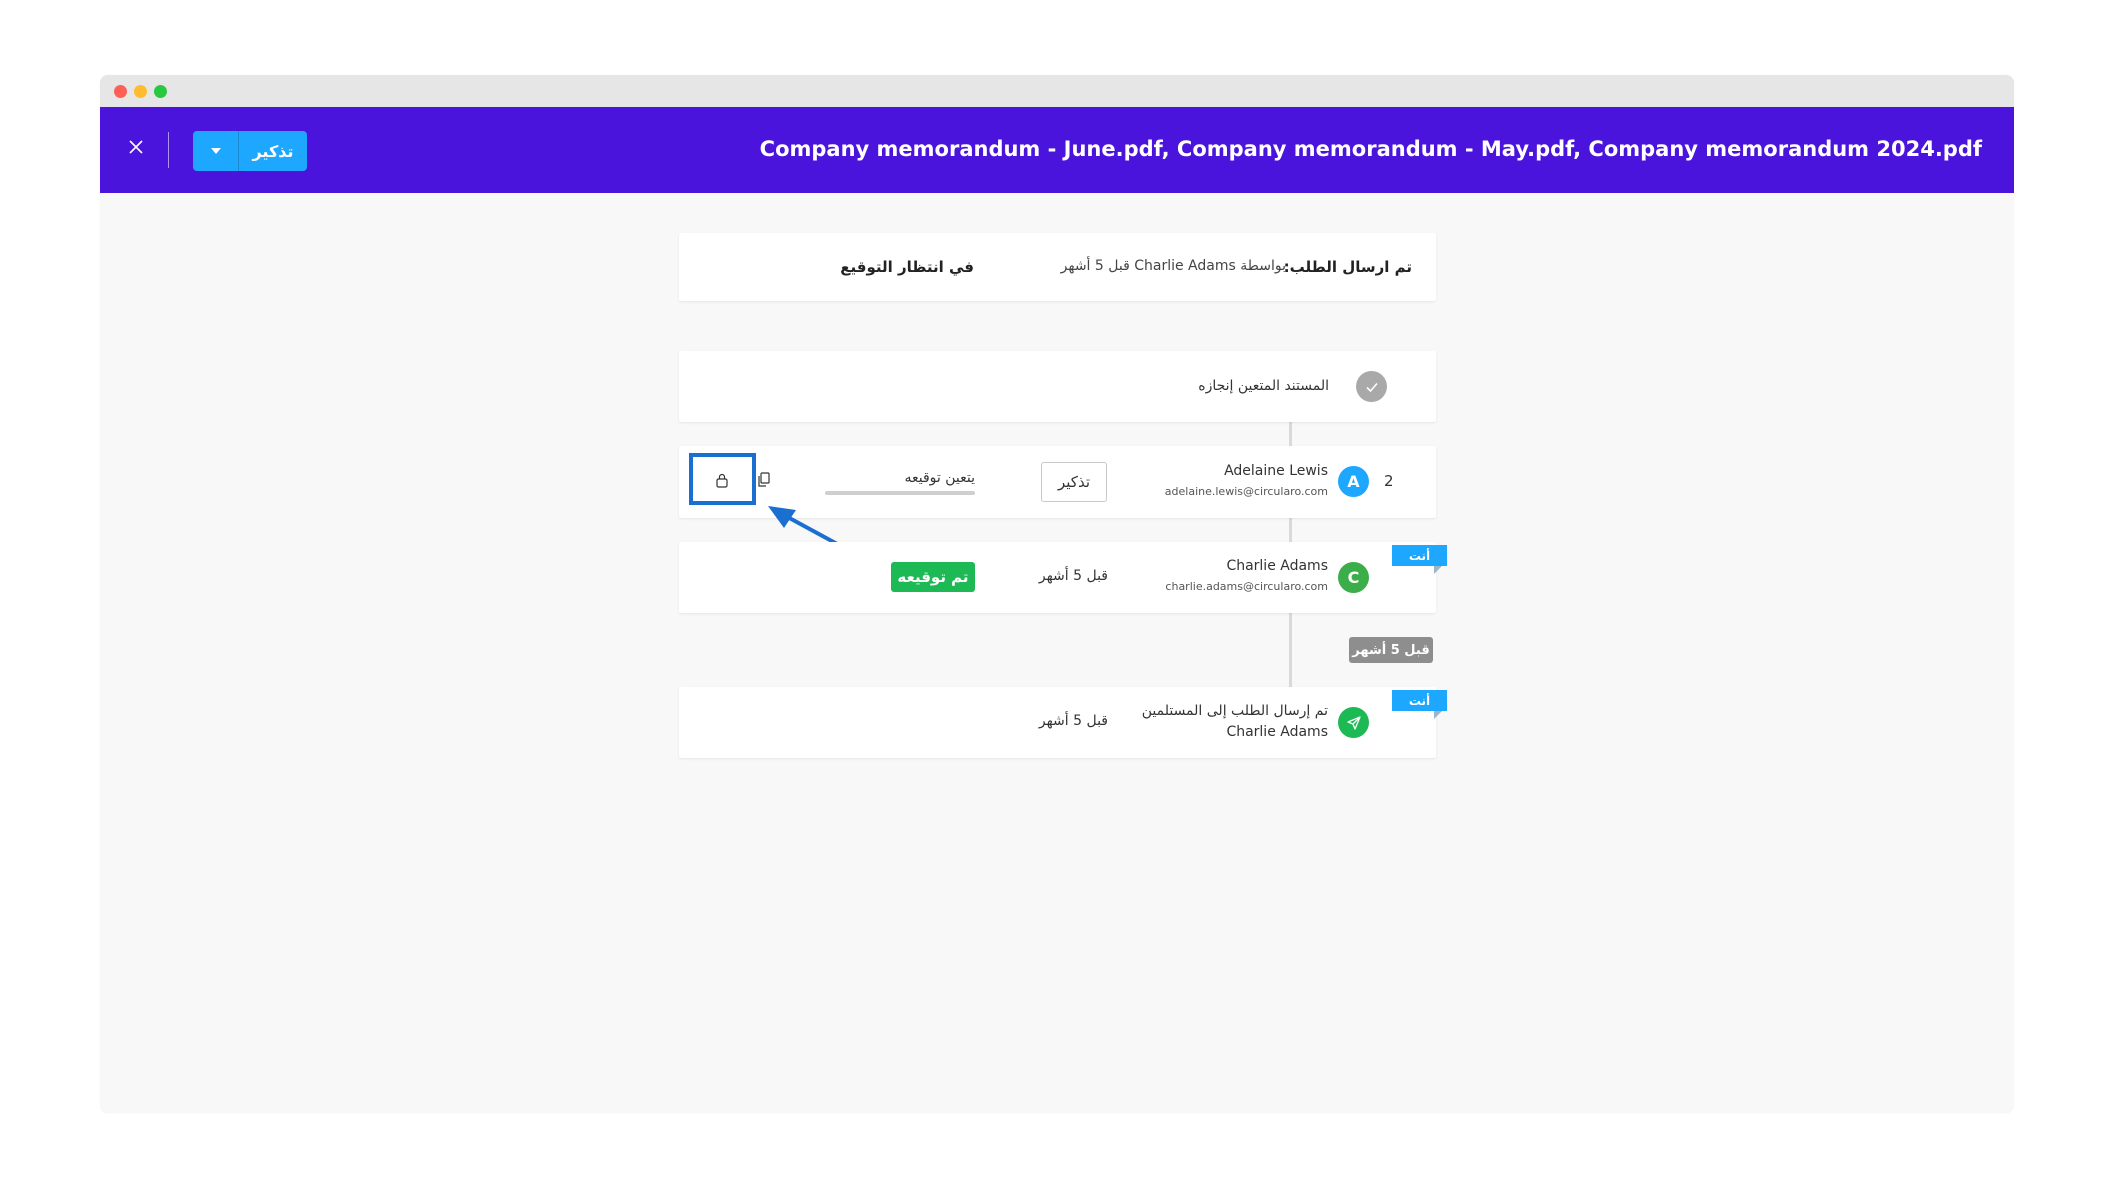 Image resolution: width=2104 pixels, height=1181 pixels. I want to click on sent-event-sender: Charlie Adams, so click(1277, 732).